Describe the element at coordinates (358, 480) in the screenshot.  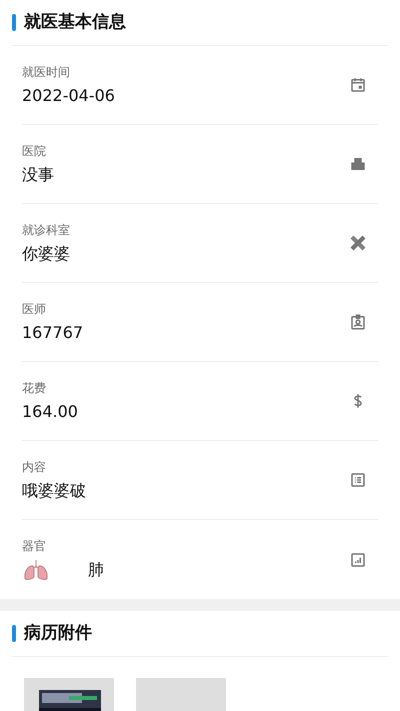
I see `list-icon` at that location.